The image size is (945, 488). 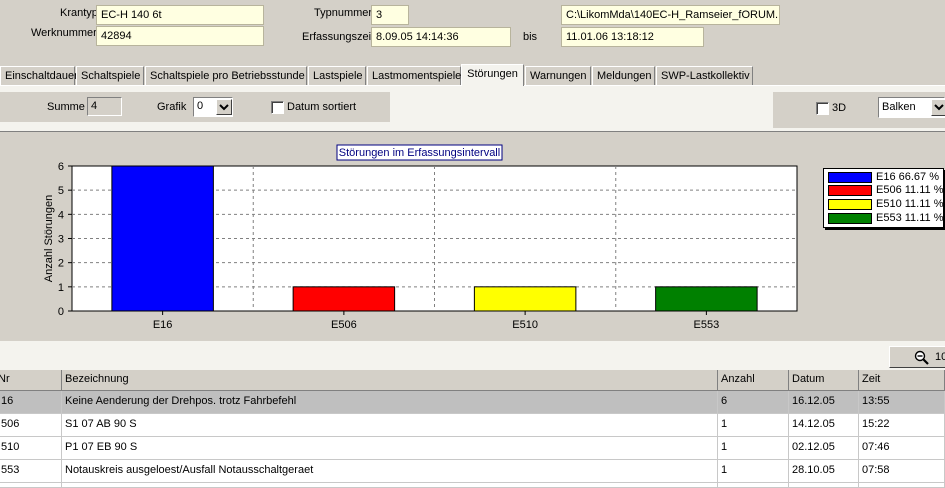 What do you see at coordinates (277, 107) in the screenshot?
I see `datum-sortiert-checkbox` at bounding box center [277, 107].